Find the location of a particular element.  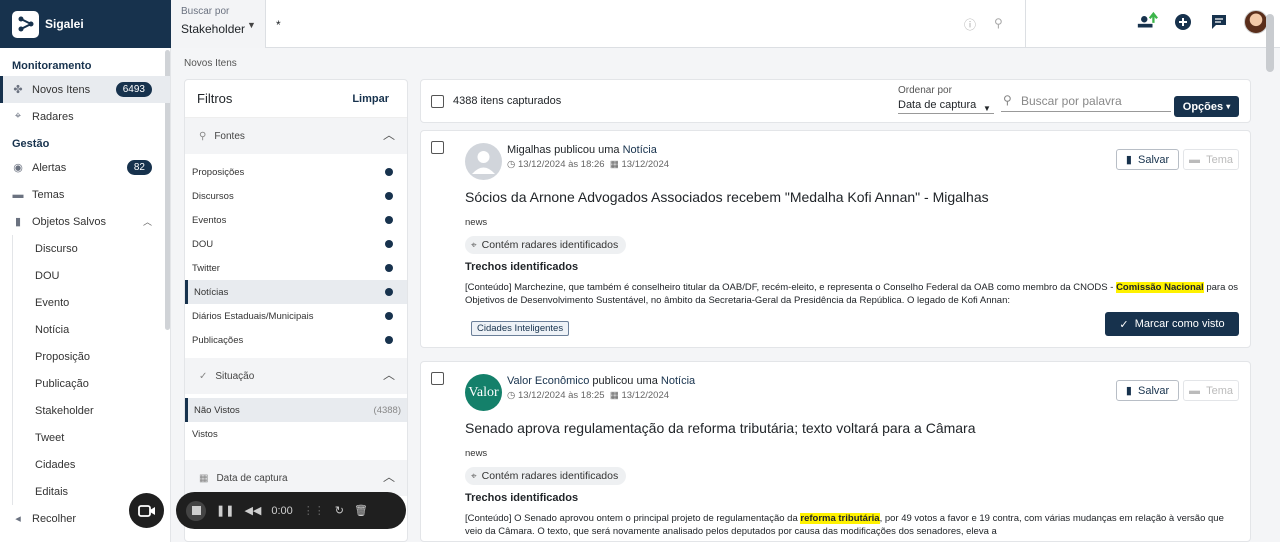

avatar is located at coordinates (1256, 22).